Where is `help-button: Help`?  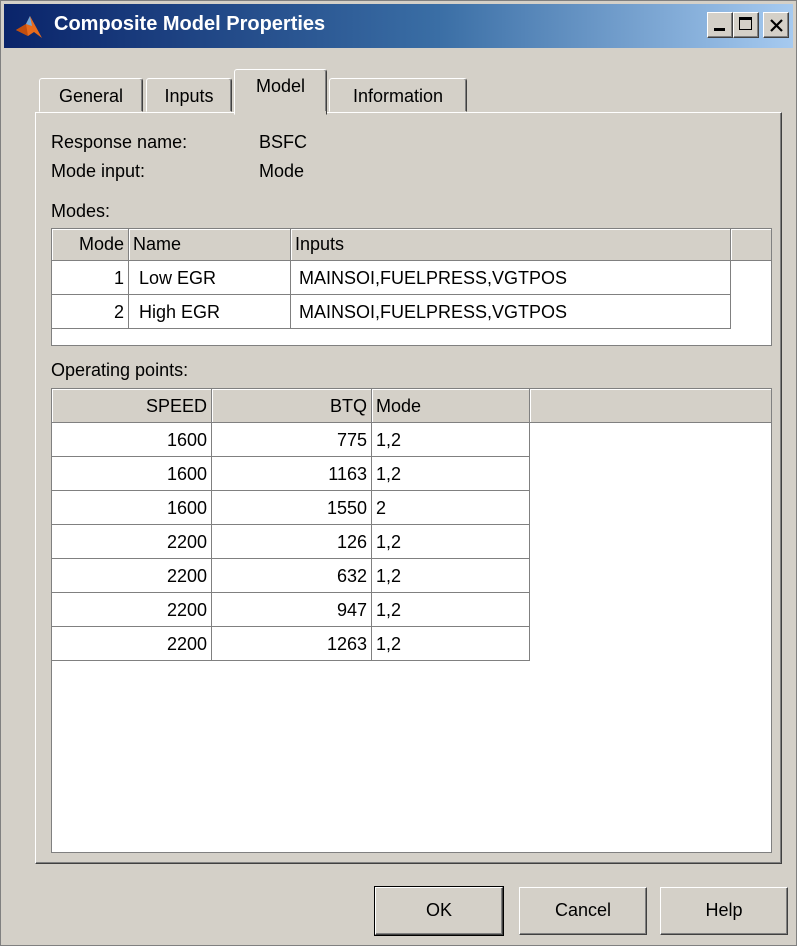
help-button: Help is located at coordinates (724, 911).